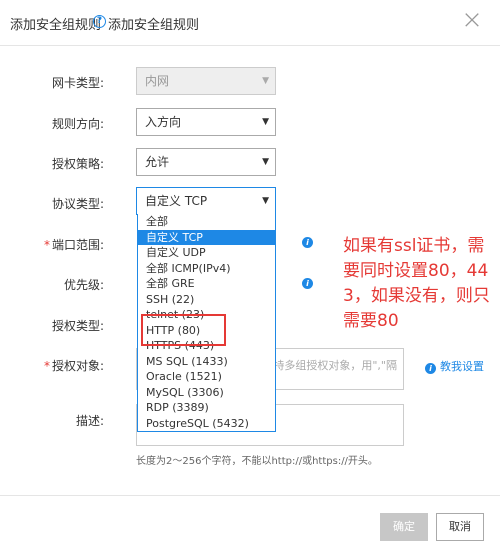 The width and height of the screenshot is (500, 556). Describe the element at coordinates (73, 245) in the screenshot. I see `port-range-label: * 端口范围:` at that location.